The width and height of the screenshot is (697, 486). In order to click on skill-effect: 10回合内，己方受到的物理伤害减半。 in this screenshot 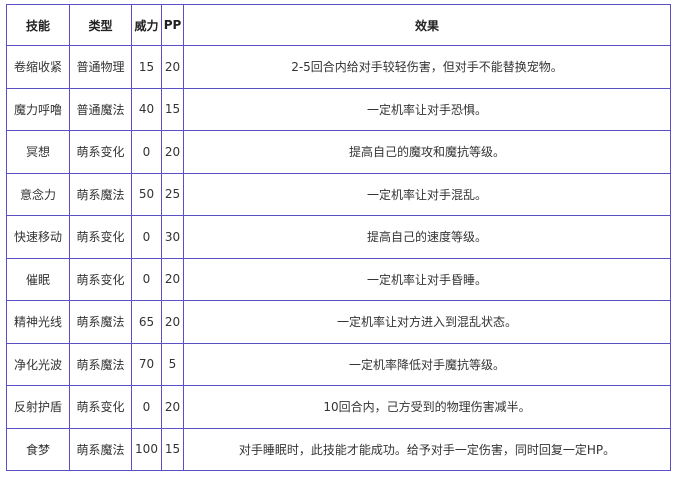, I will do `click(427, 407)`.